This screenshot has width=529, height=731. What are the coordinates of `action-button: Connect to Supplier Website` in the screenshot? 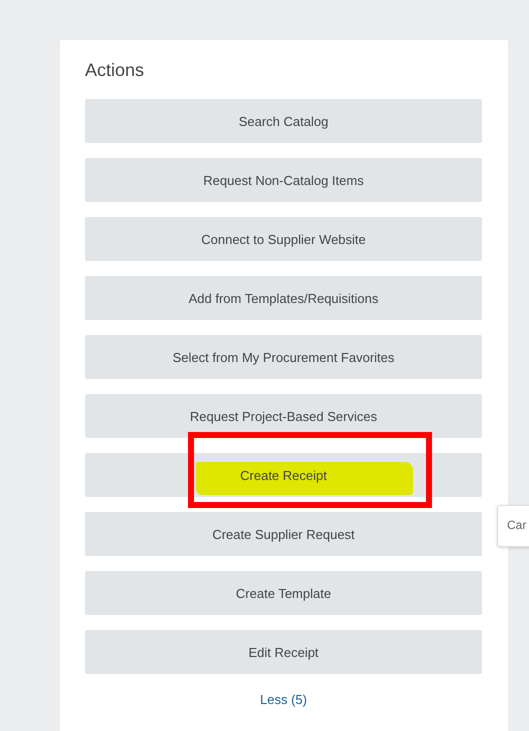 It's located at (283, 239).